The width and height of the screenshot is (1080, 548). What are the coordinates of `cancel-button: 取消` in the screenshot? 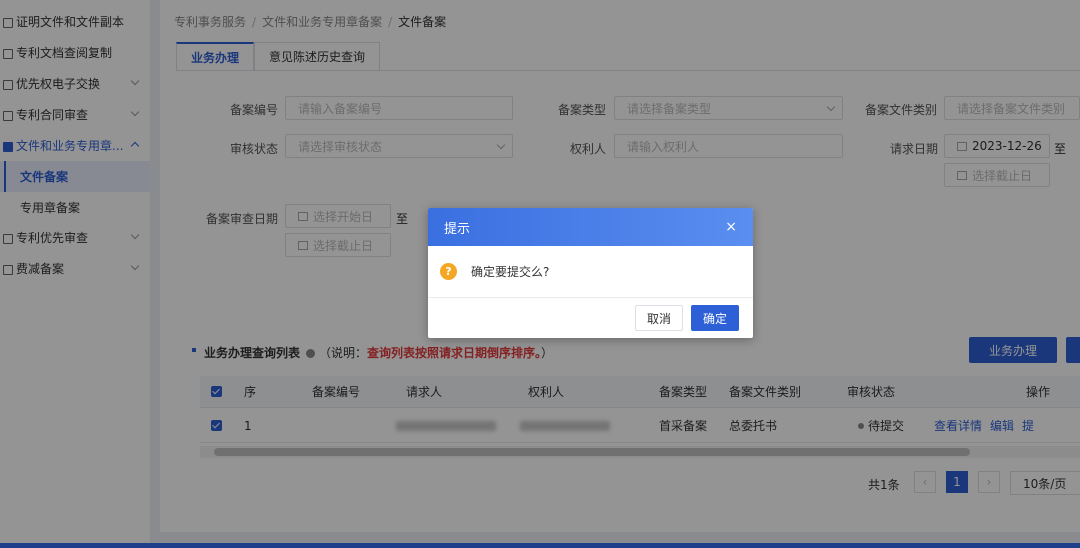 It's located at (659, 318).